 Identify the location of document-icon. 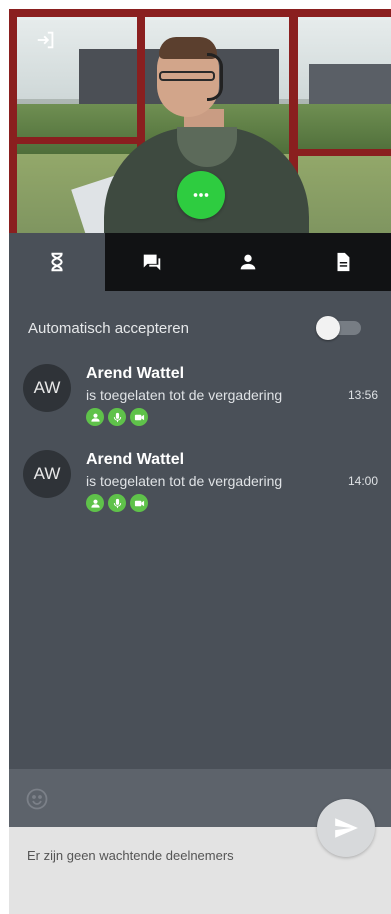
(343, 262).